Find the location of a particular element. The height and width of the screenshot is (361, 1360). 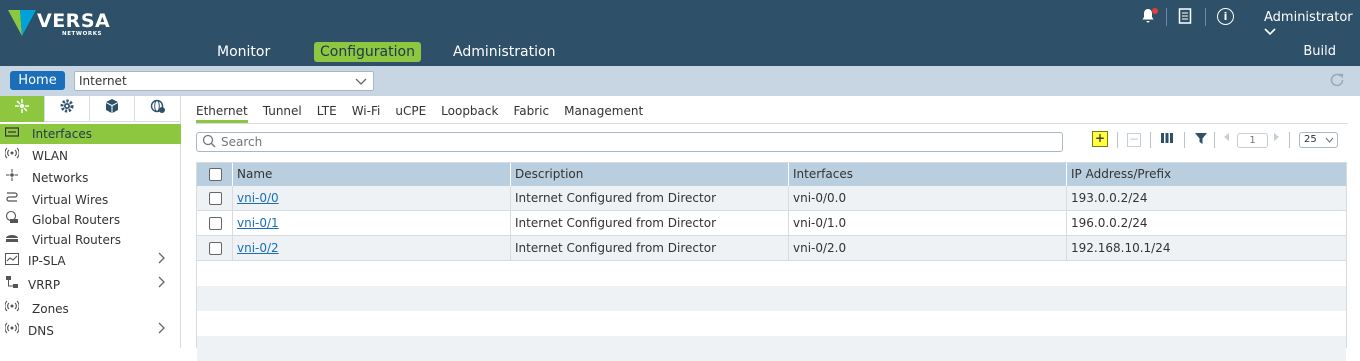

tab-ethernet: Ethernet is located at coordinates (222, 113).